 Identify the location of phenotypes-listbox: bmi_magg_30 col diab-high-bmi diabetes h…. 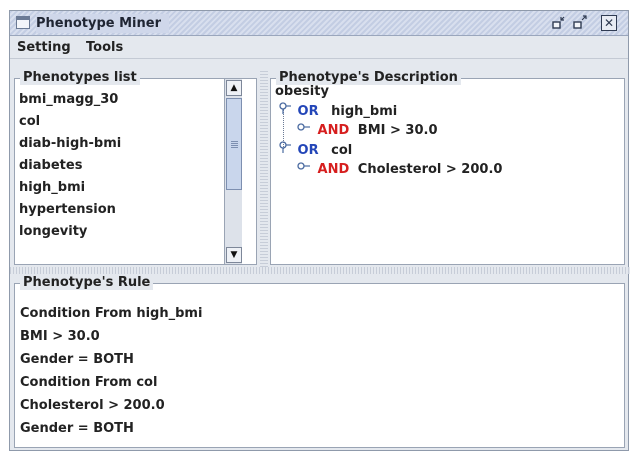
(119, 171).